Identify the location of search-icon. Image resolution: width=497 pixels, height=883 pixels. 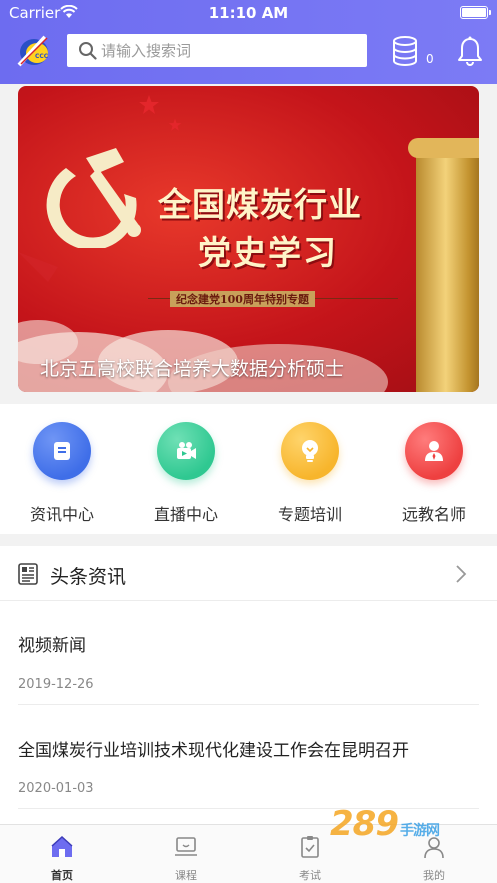
(88, 51).